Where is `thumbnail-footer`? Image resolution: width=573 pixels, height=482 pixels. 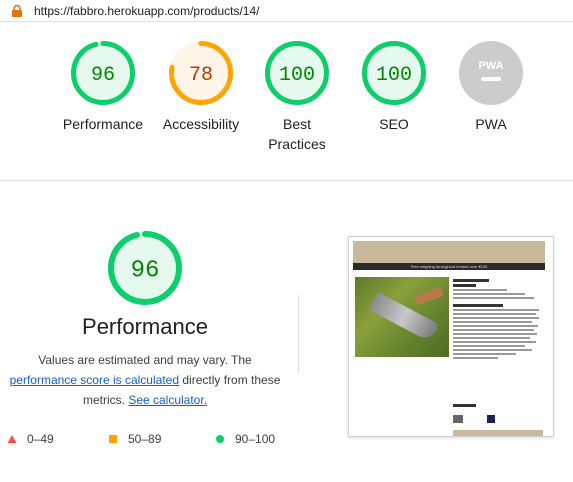
thumbnail-footer is located at coordinates (498, 433).